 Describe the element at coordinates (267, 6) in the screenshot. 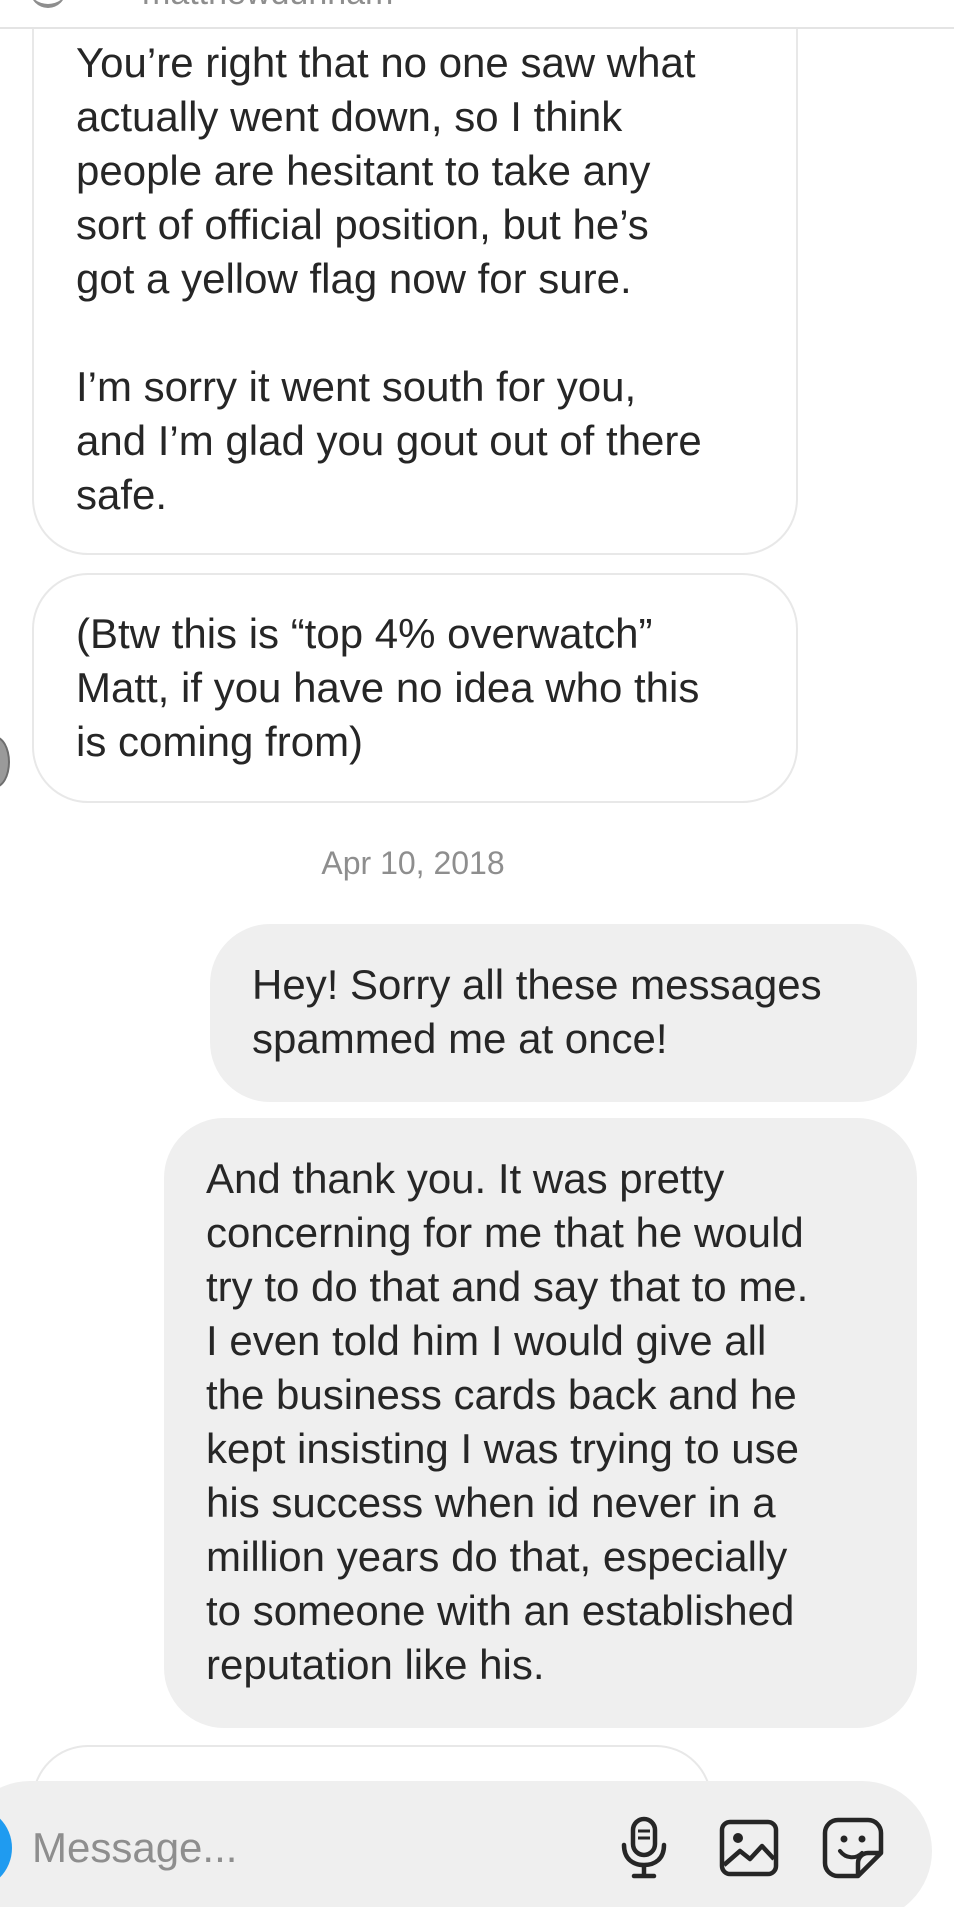

I see `header-username: matthewdunham` at that location.